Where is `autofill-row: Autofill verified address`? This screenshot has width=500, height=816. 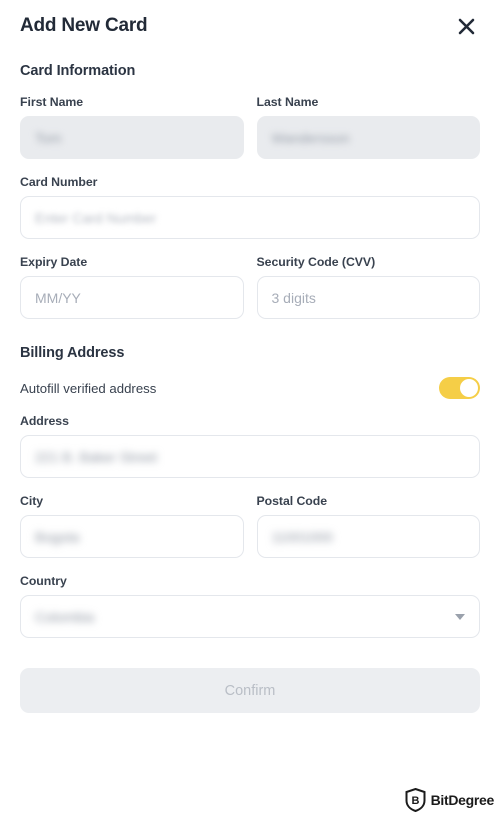 autofill-row: Autofill verified address is located at coordinates (250, 388).